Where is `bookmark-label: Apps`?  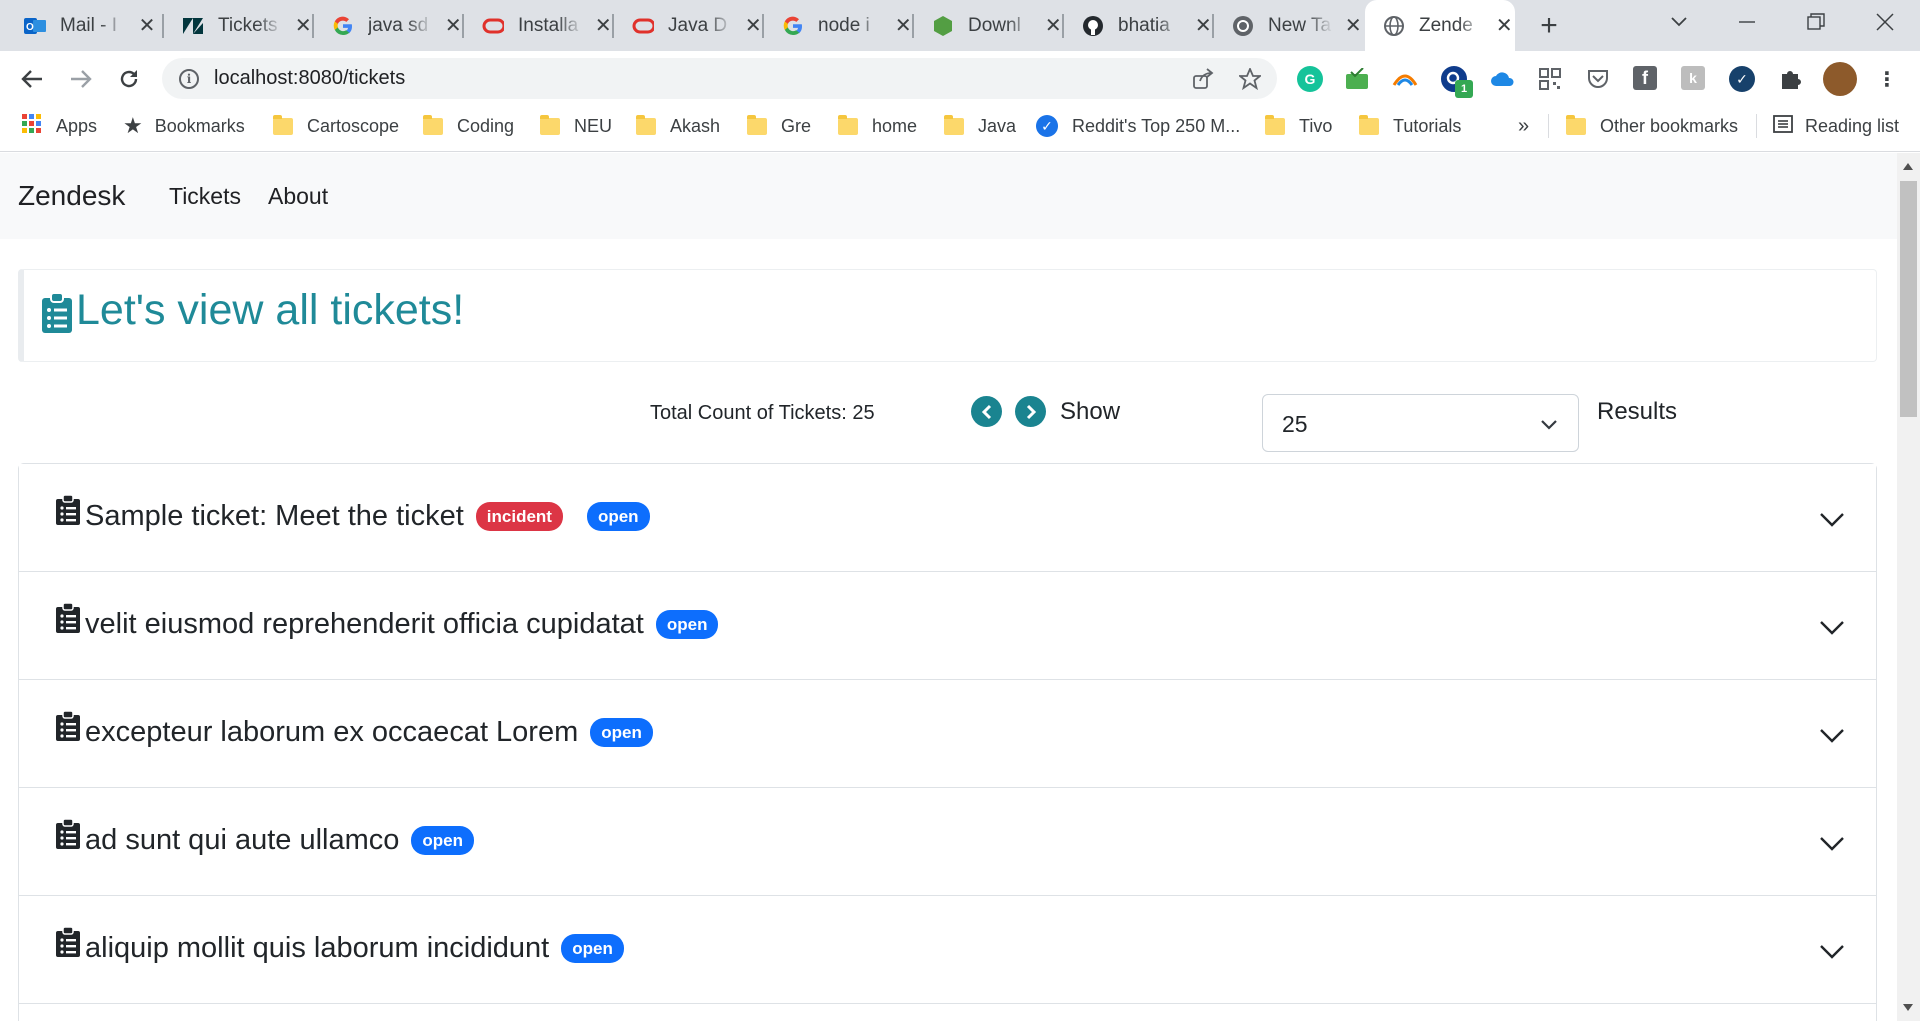
bookmark-label: Apps is located at coordinates (77, 125).